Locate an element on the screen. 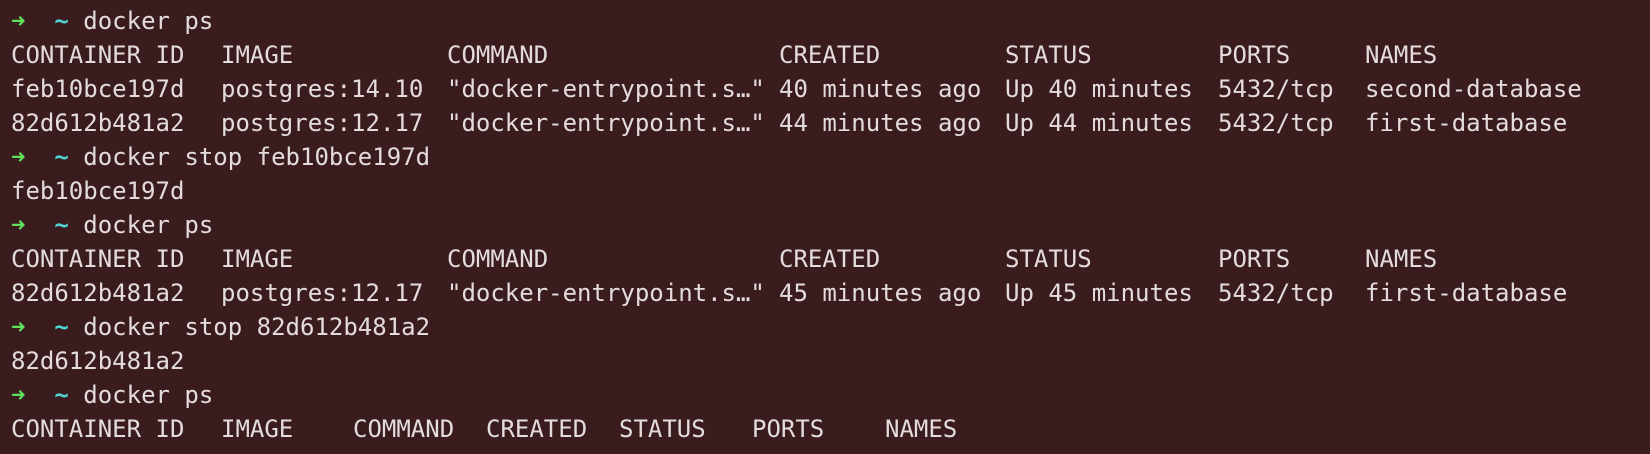 Image resolution: width=1650 pixels, height=454 pixels. command-text: docker stop 82d612b481a2 is located at coordinates (256, 327).